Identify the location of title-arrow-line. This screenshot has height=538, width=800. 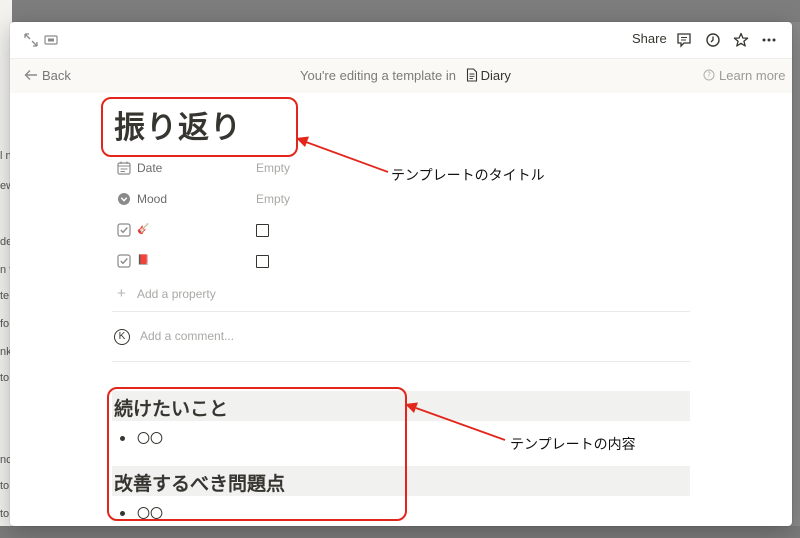
(347, 157).